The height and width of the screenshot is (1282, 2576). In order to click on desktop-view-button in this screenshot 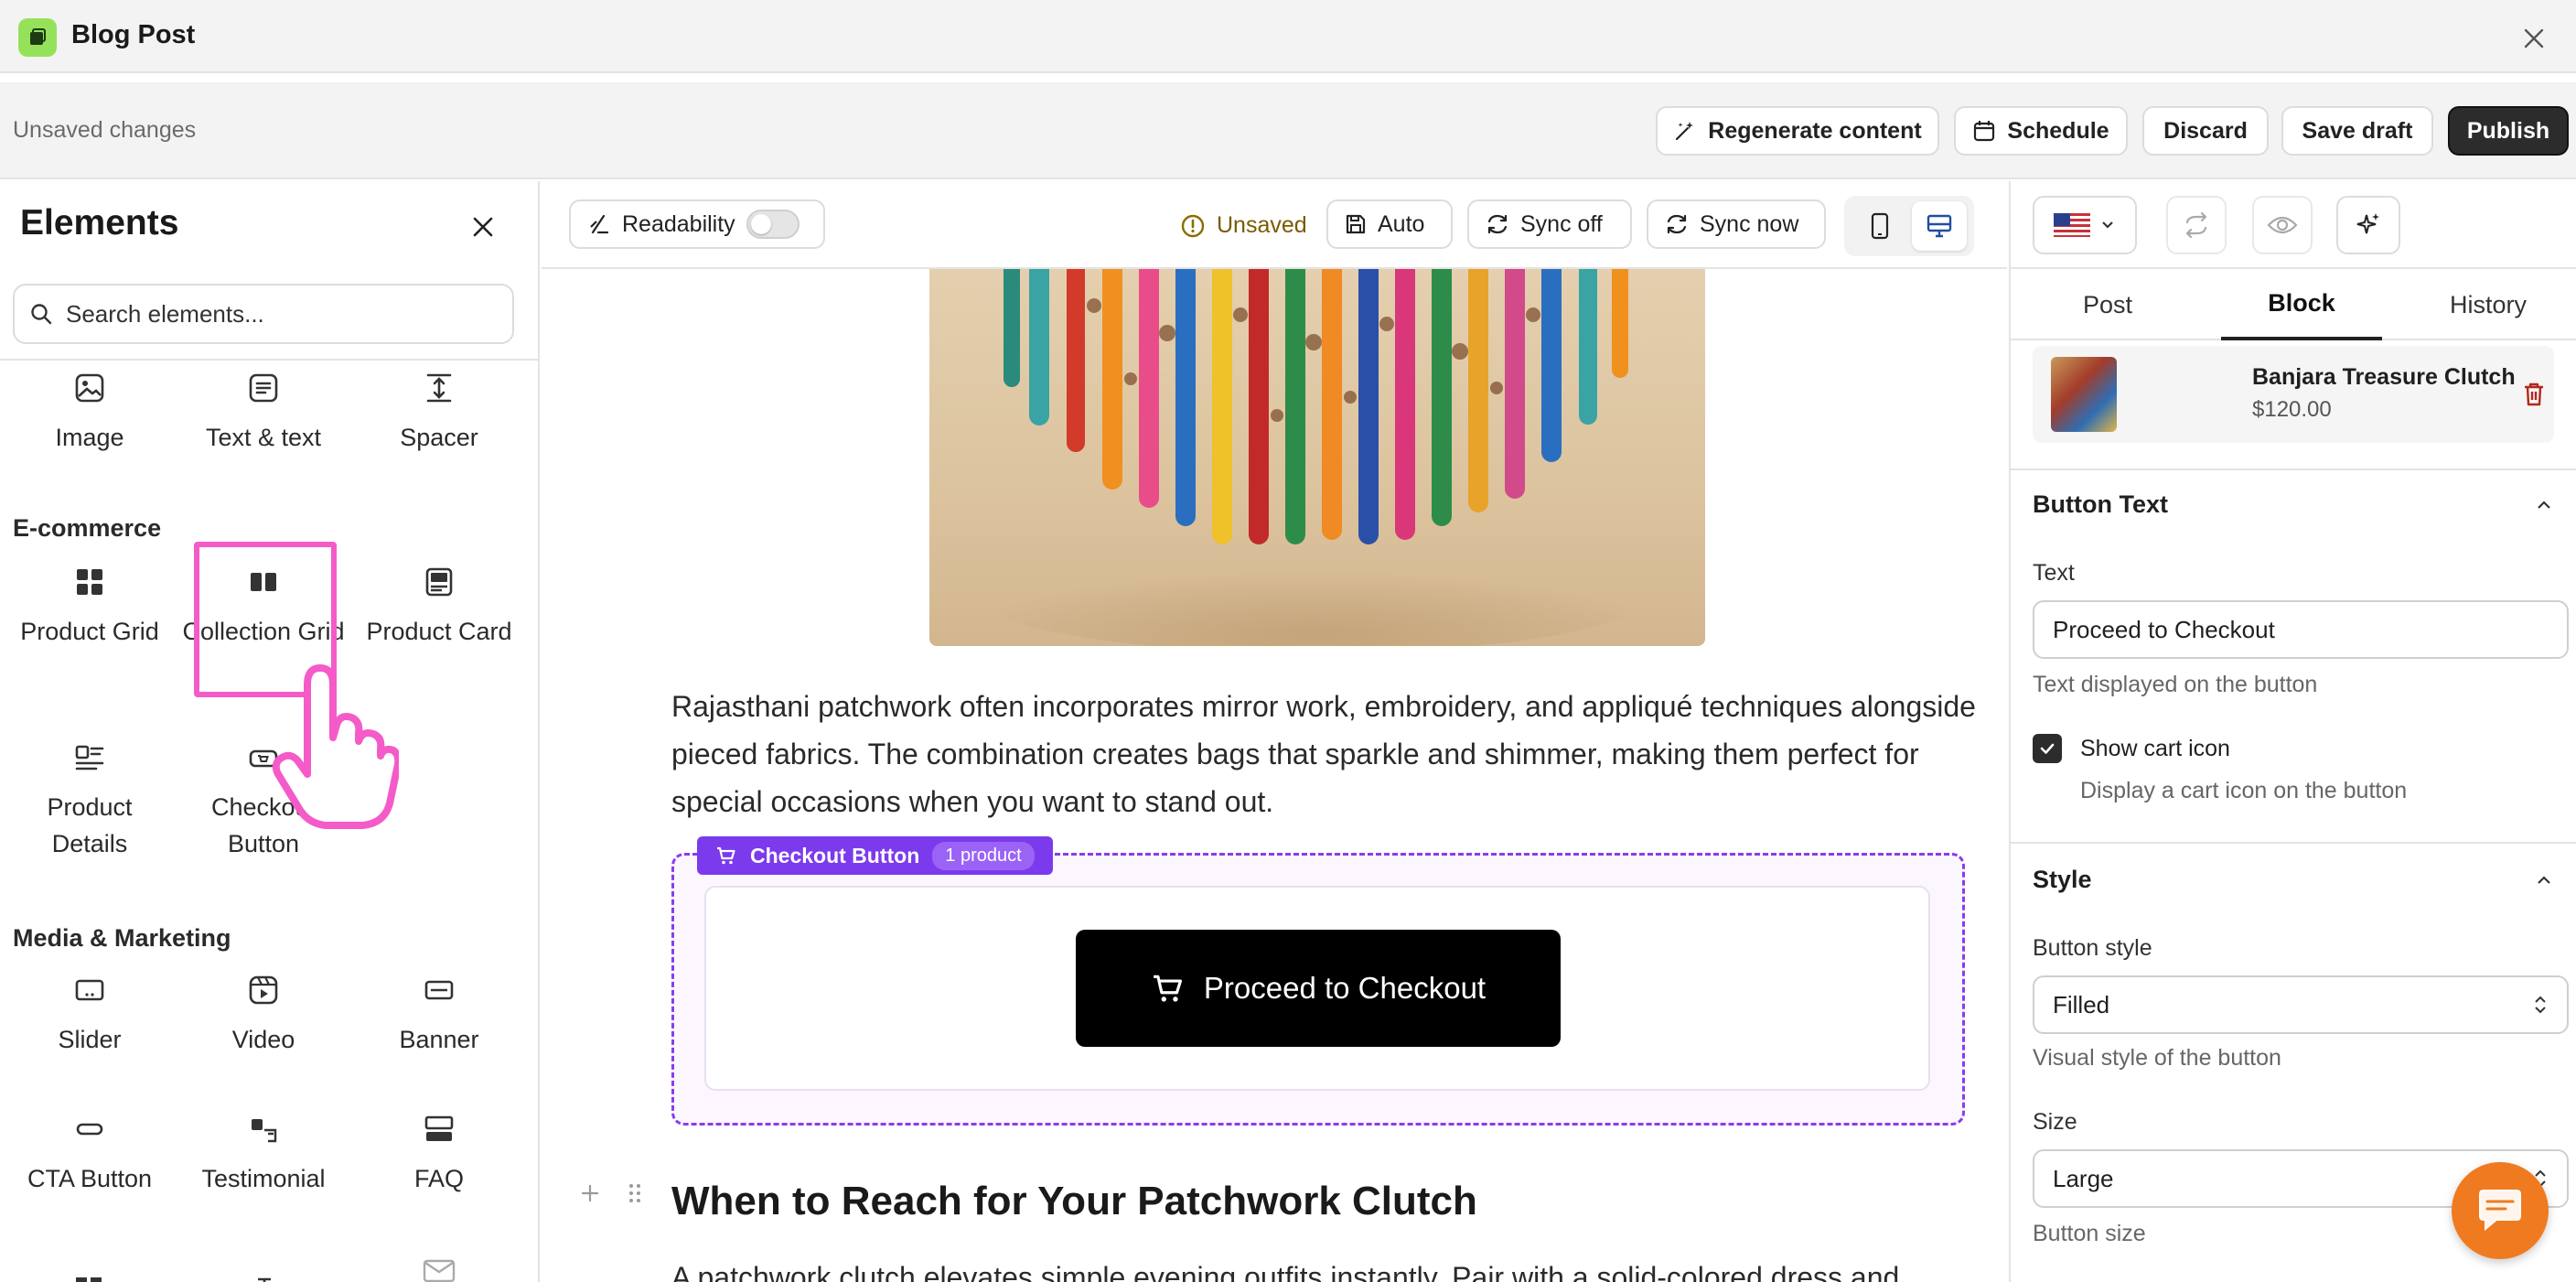, I will do `click(1939, 226)`.